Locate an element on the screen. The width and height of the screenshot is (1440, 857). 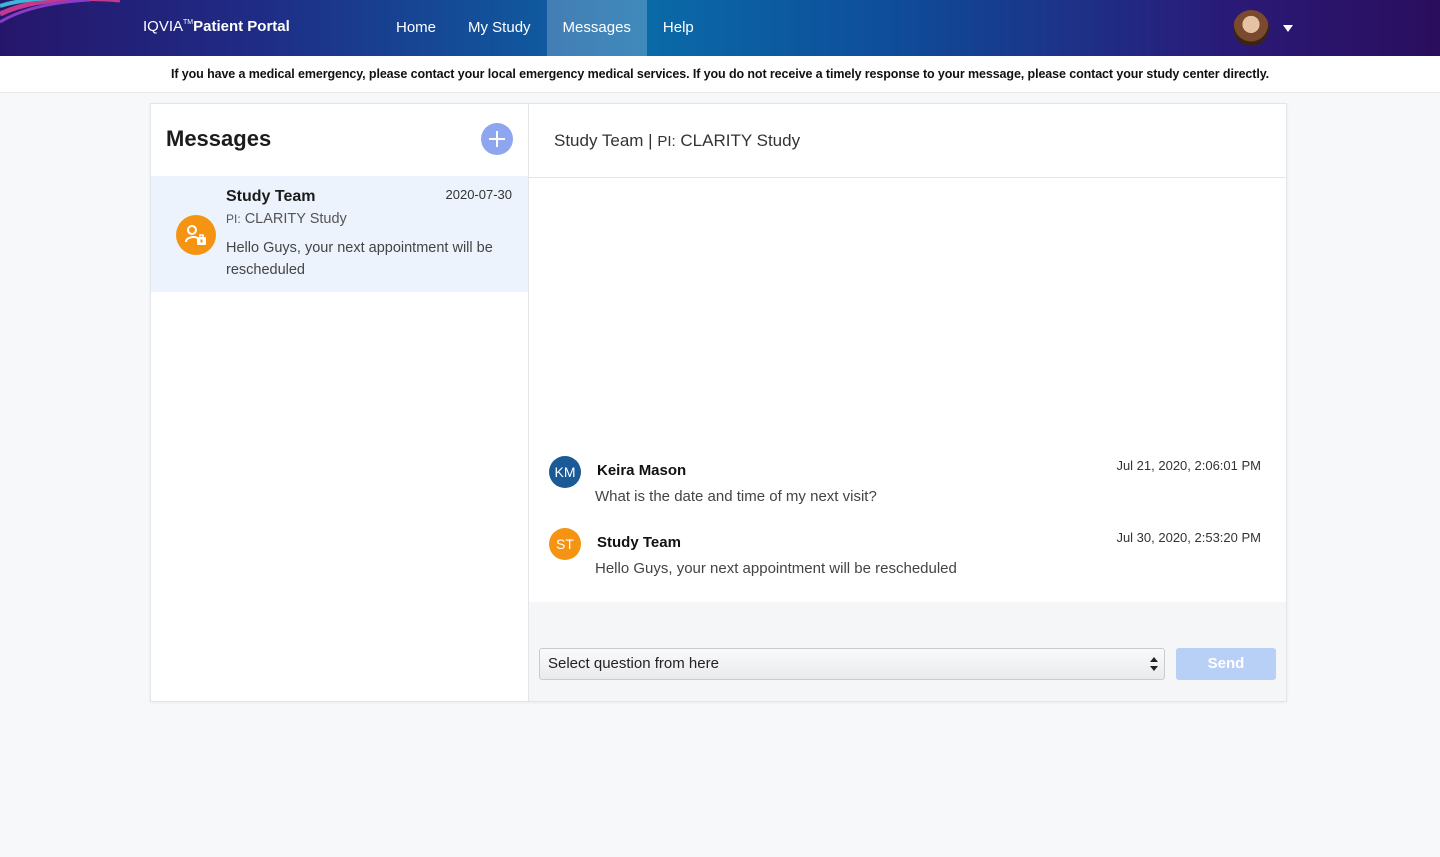
caret-down-icon is located at coordinates (1288, 28).